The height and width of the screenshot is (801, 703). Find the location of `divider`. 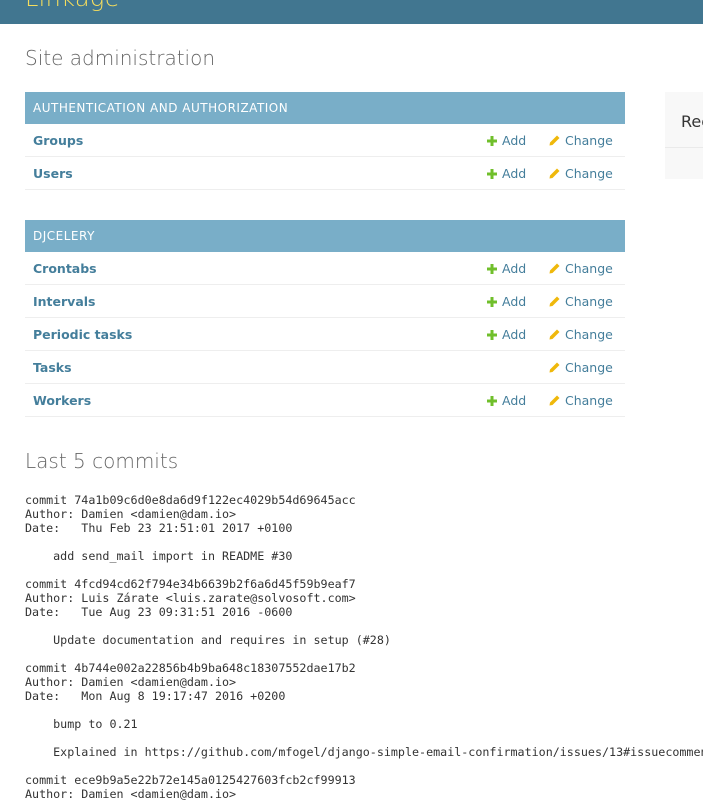

divider is located at coordinates (684, 147).